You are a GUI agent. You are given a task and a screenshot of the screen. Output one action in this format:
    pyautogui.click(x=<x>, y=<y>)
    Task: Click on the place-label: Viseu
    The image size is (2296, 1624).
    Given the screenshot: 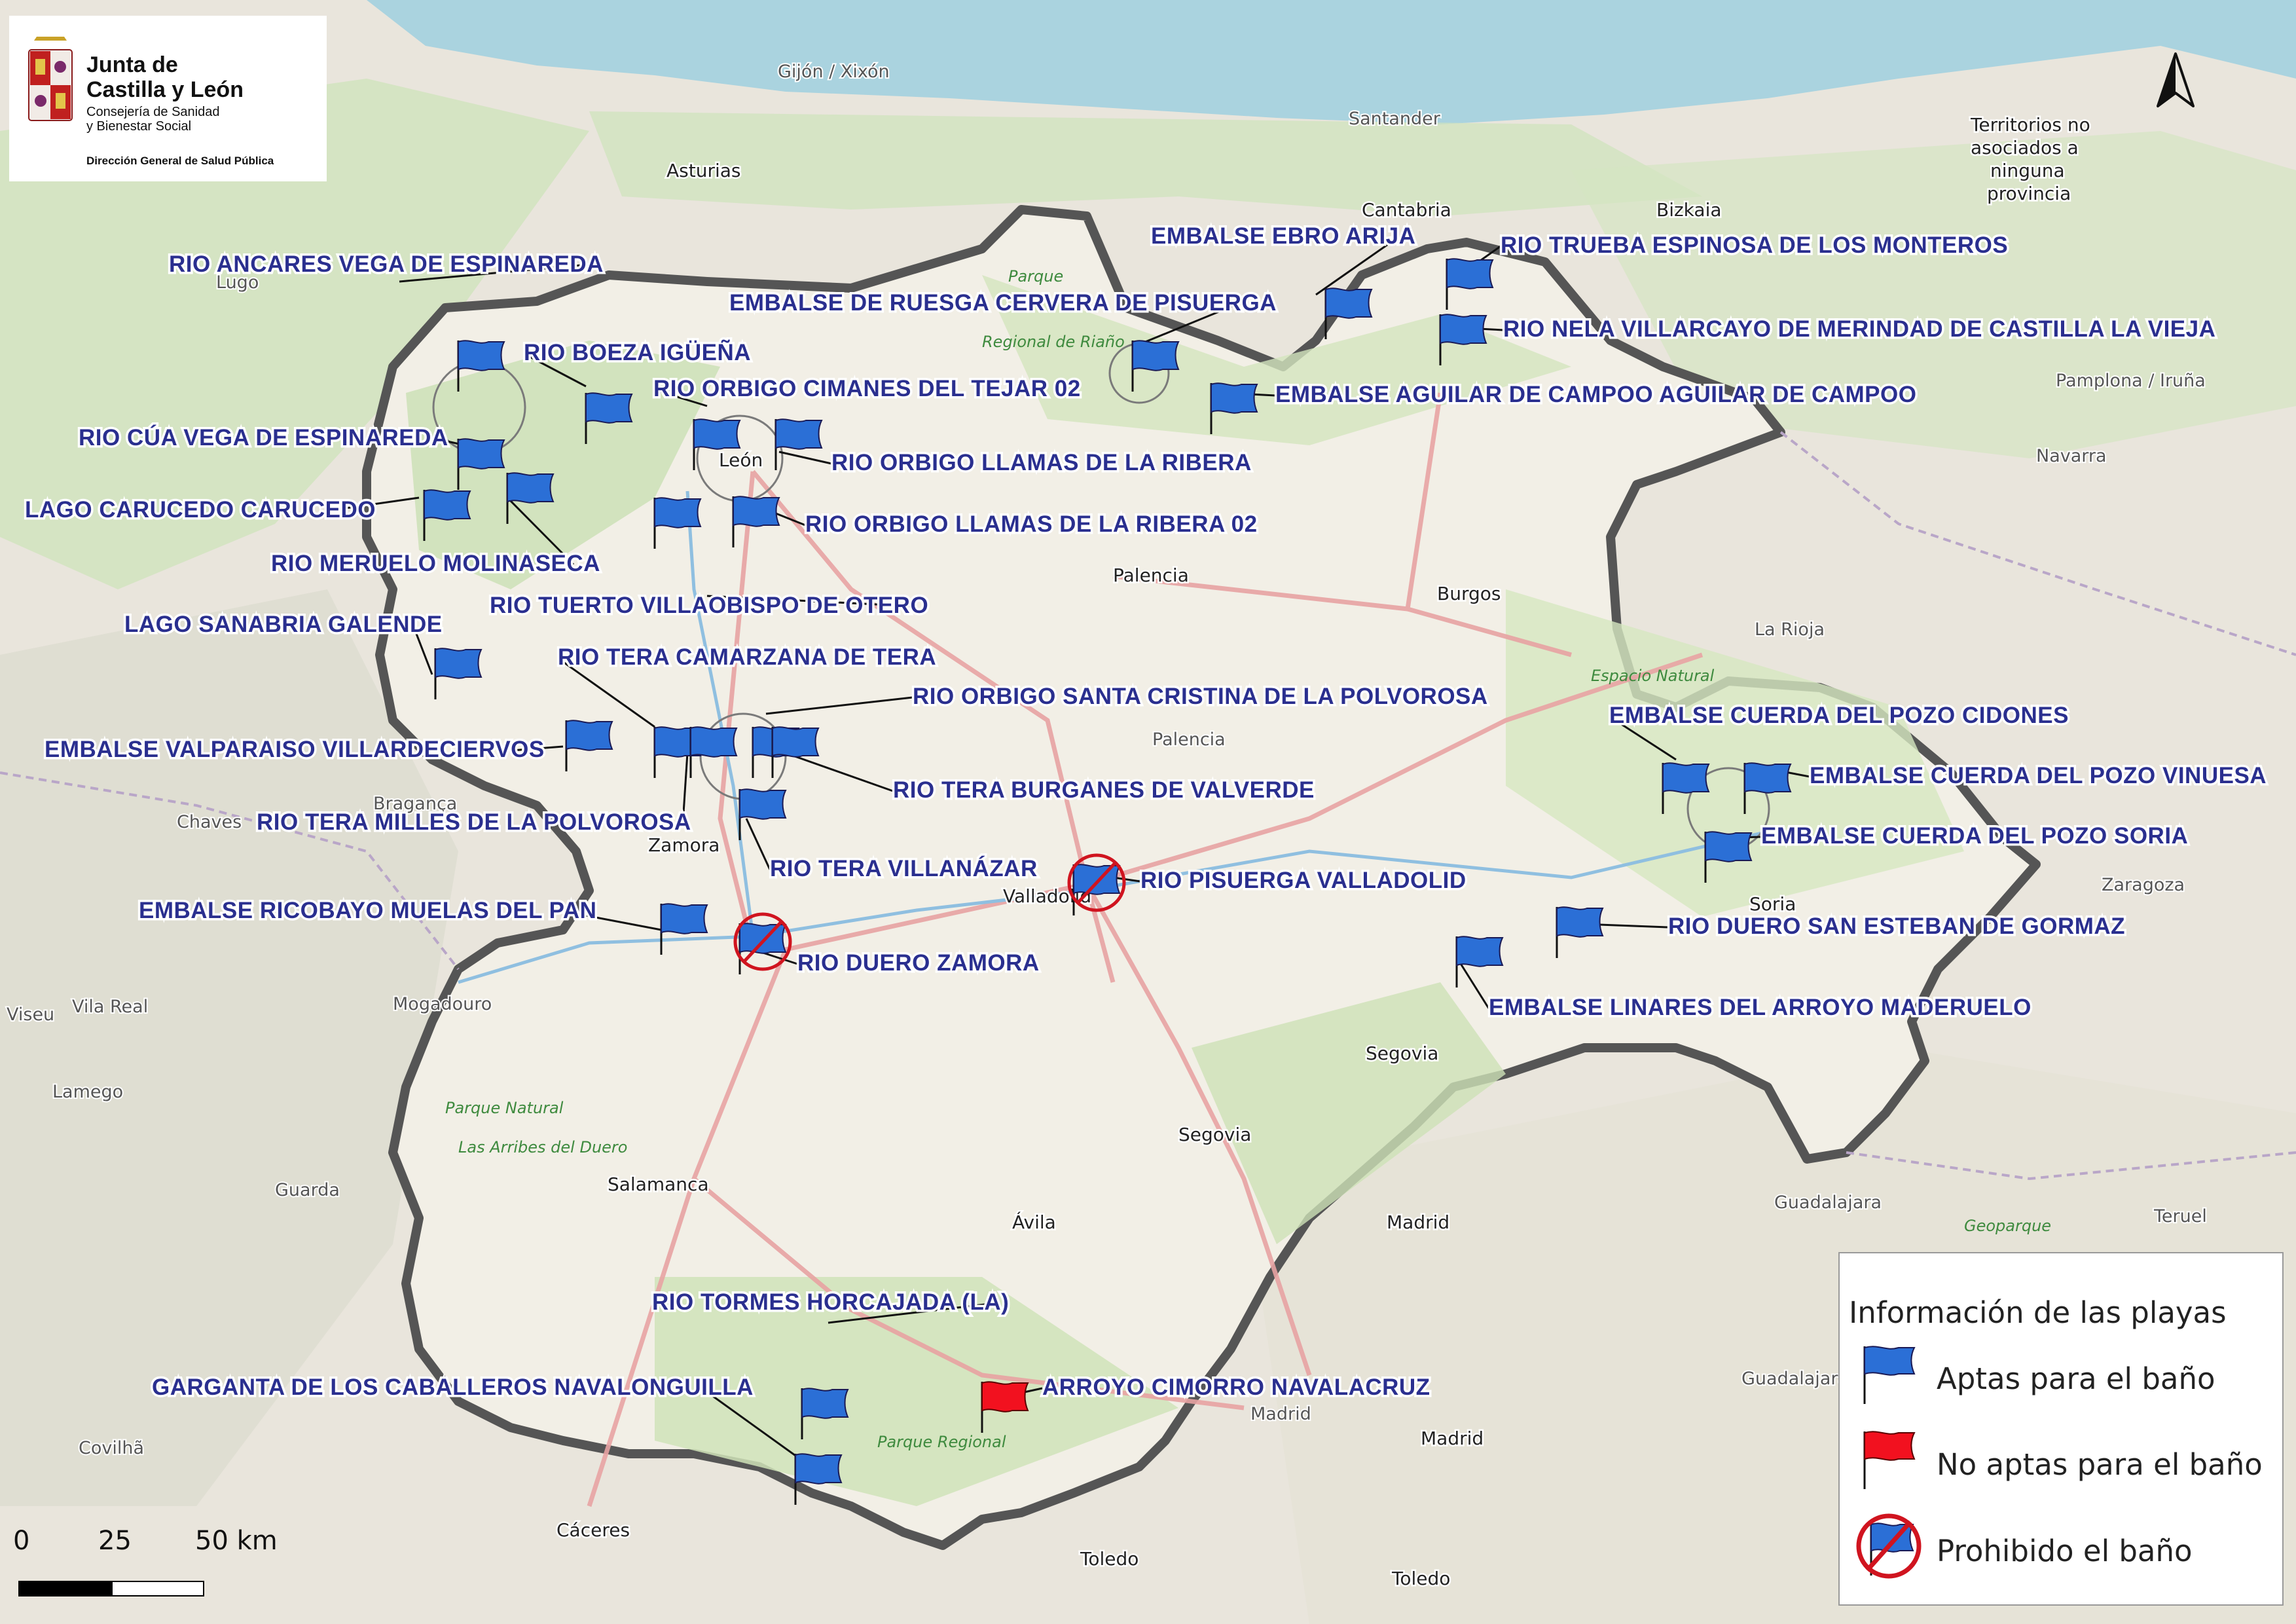 What is the action you would take?
    pyautogui.click(x=30, y=1015)
    